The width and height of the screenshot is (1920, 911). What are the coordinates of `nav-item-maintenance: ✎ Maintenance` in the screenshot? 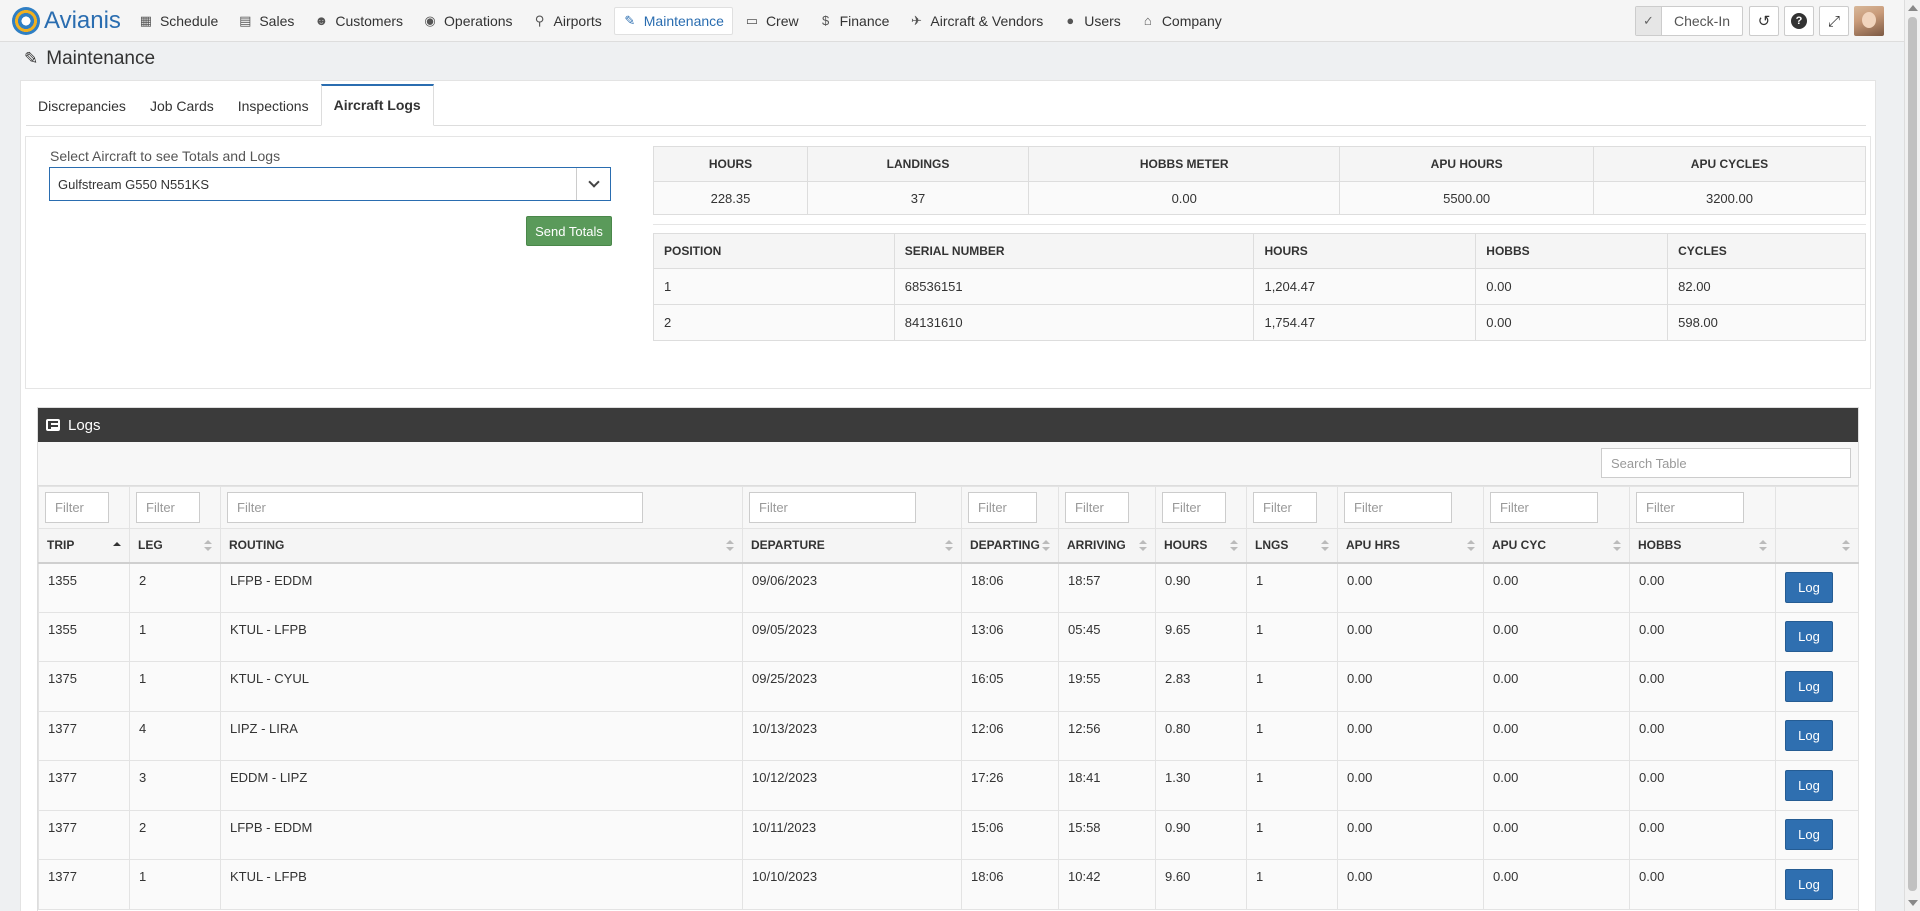 It's located at (673, 20).